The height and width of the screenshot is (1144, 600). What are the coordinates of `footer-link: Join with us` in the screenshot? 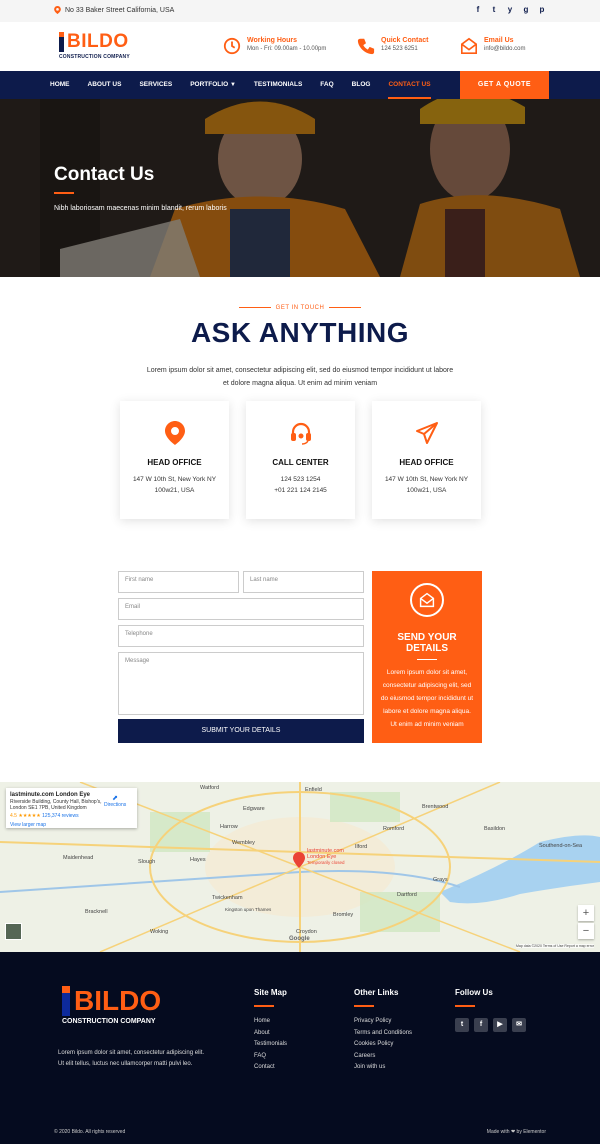 It's located at (383, 1067).